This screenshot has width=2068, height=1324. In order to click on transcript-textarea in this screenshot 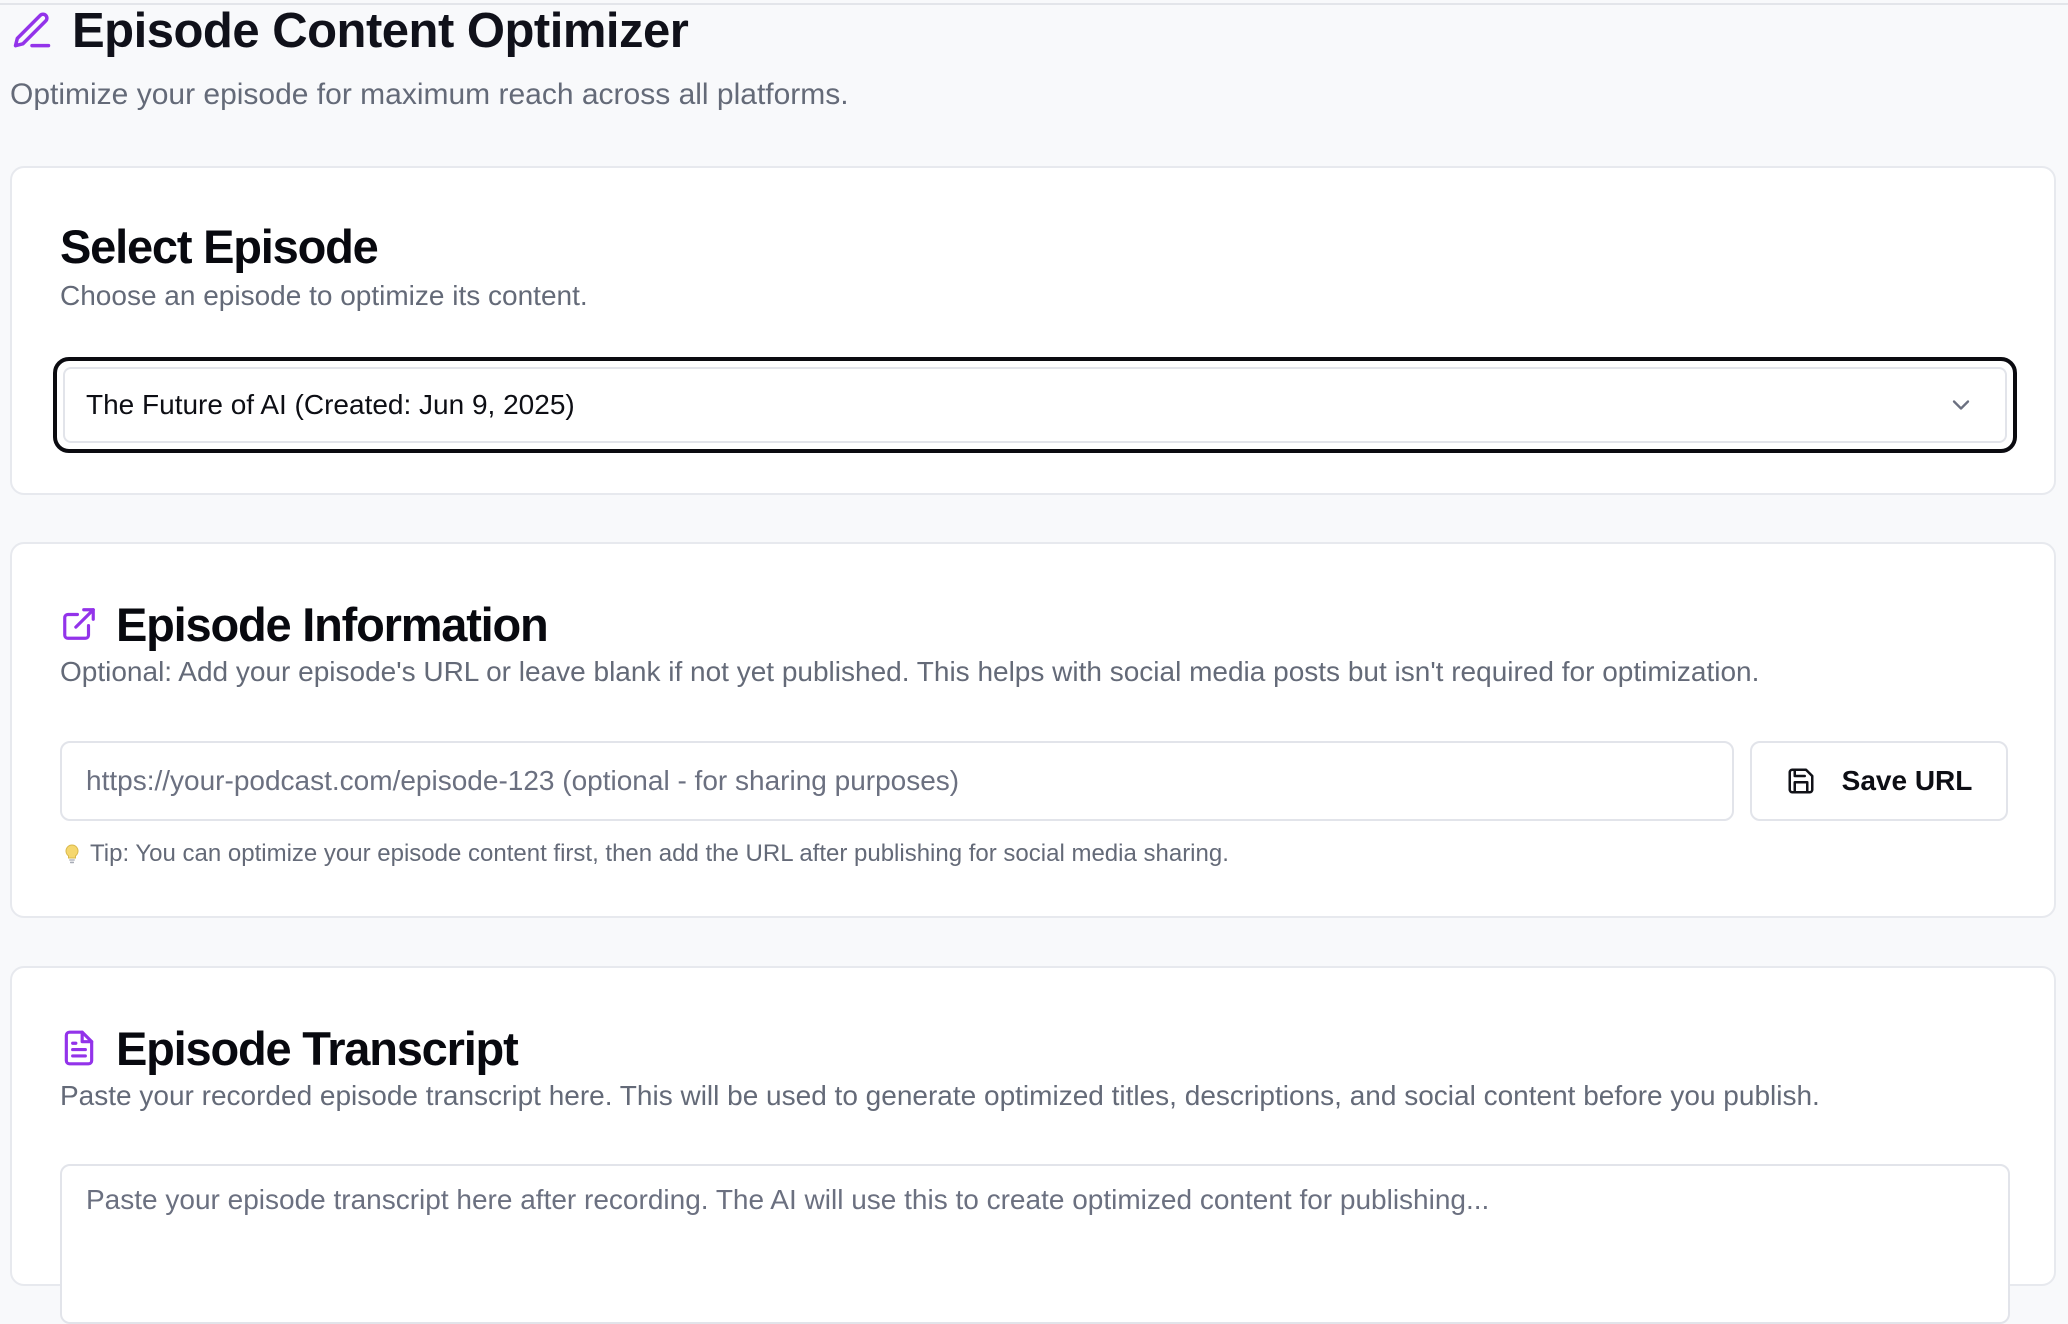, I will do `click(1035, 1244)`.